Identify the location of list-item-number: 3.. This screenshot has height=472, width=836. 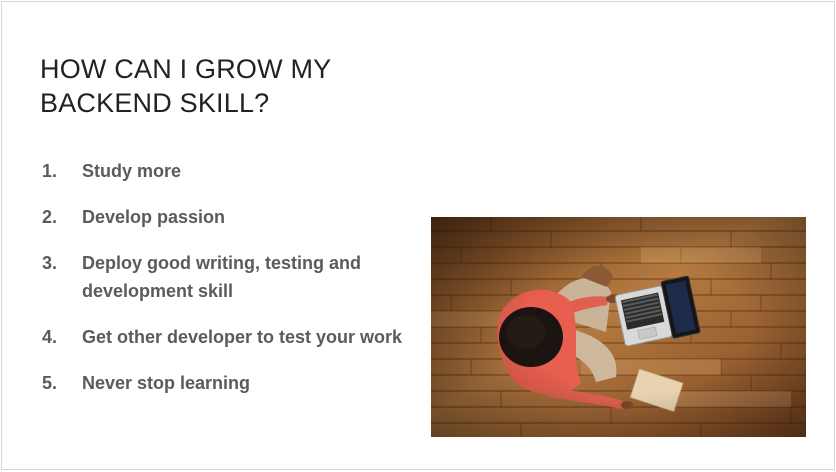
(50, 263).